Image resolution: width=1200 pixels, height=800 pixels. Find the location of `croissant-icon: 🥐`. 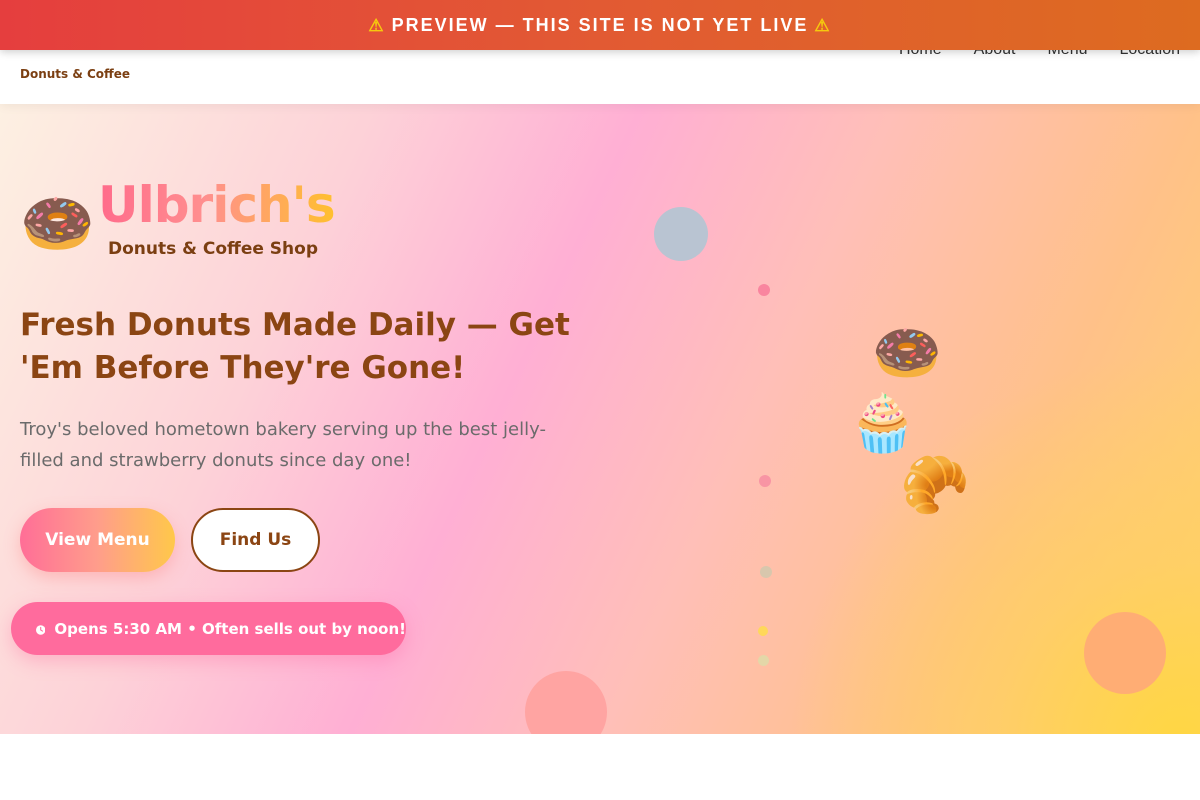

croissant-icon: 🥐 is located at coordinates (935, 485).